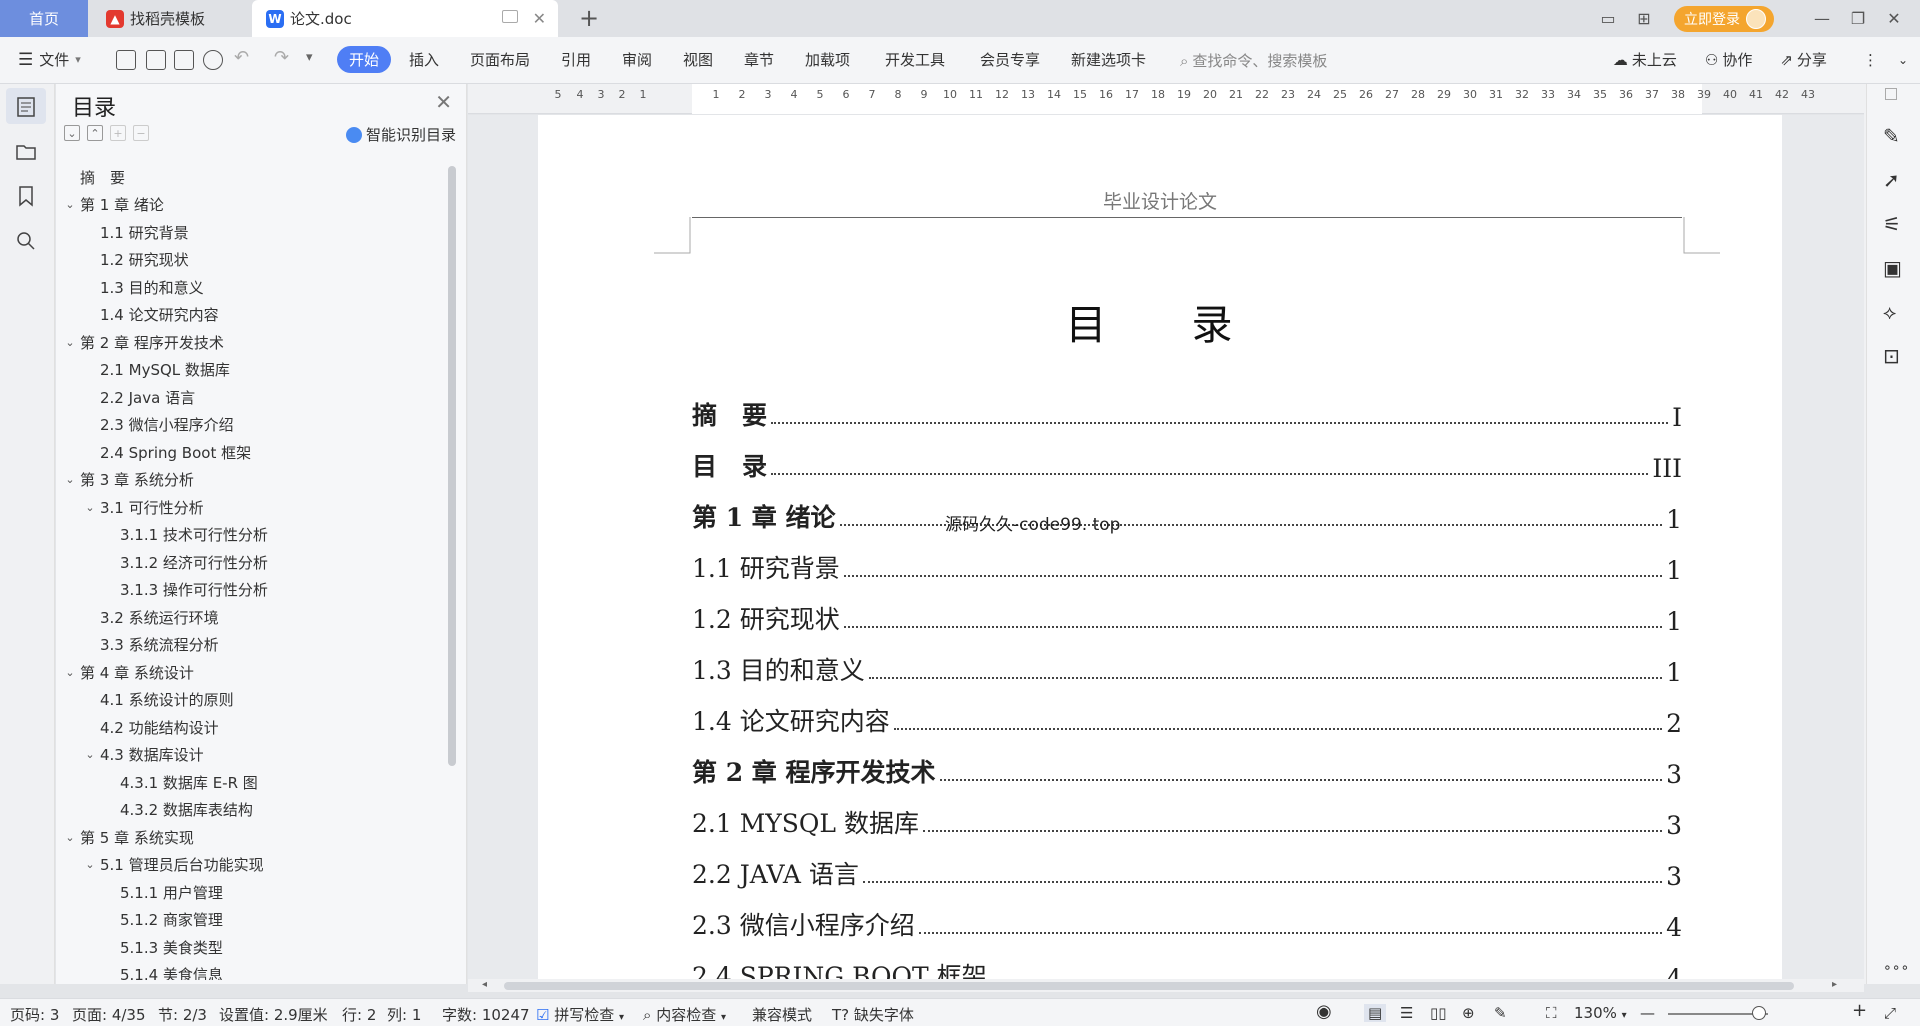 The width and height of the screenshot is (1920, 1026). Describe the element at coordinates (1894, 18) in the screenshot. I see `close-window-icon: ✕` at that location.